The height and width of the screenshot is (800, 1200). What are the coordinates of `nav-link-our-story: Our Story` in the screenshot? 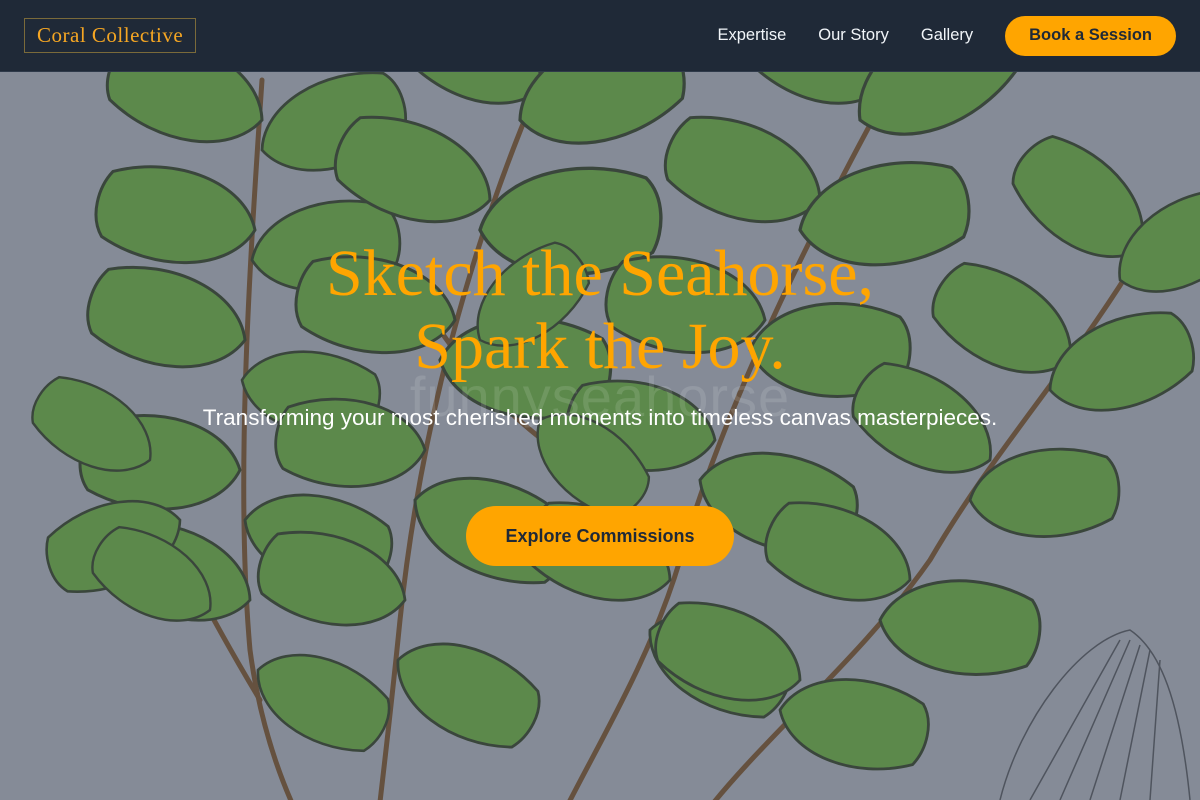 It's located at (853, 35).